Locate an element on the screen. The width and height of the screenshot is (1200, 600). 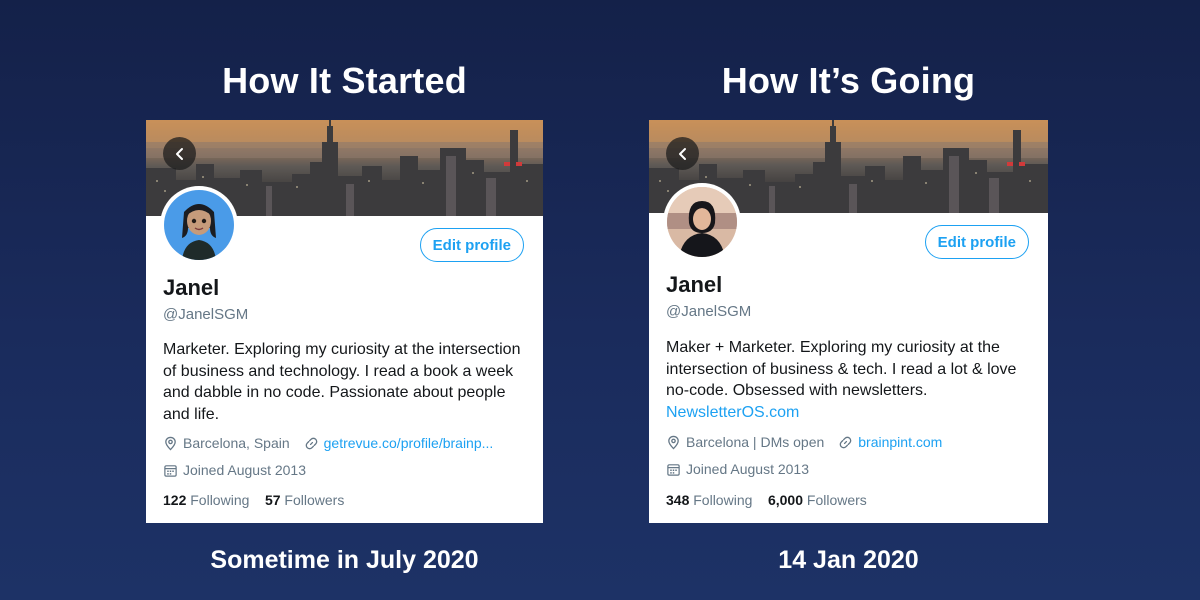
following-stat: 348 Following is located at coordinates (709, 500).